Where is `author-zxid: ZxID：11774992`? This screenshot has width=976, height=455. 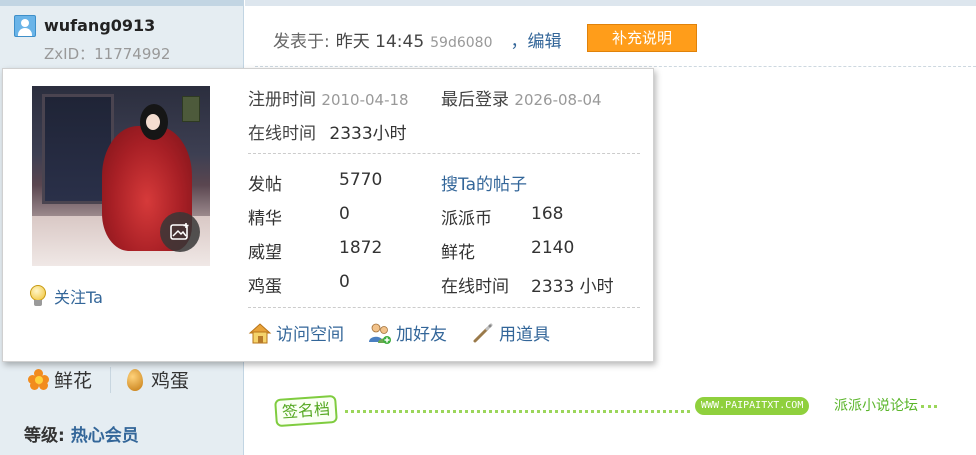 author-zxid: ZxID：11774992 is located at coordinates (107, 54).